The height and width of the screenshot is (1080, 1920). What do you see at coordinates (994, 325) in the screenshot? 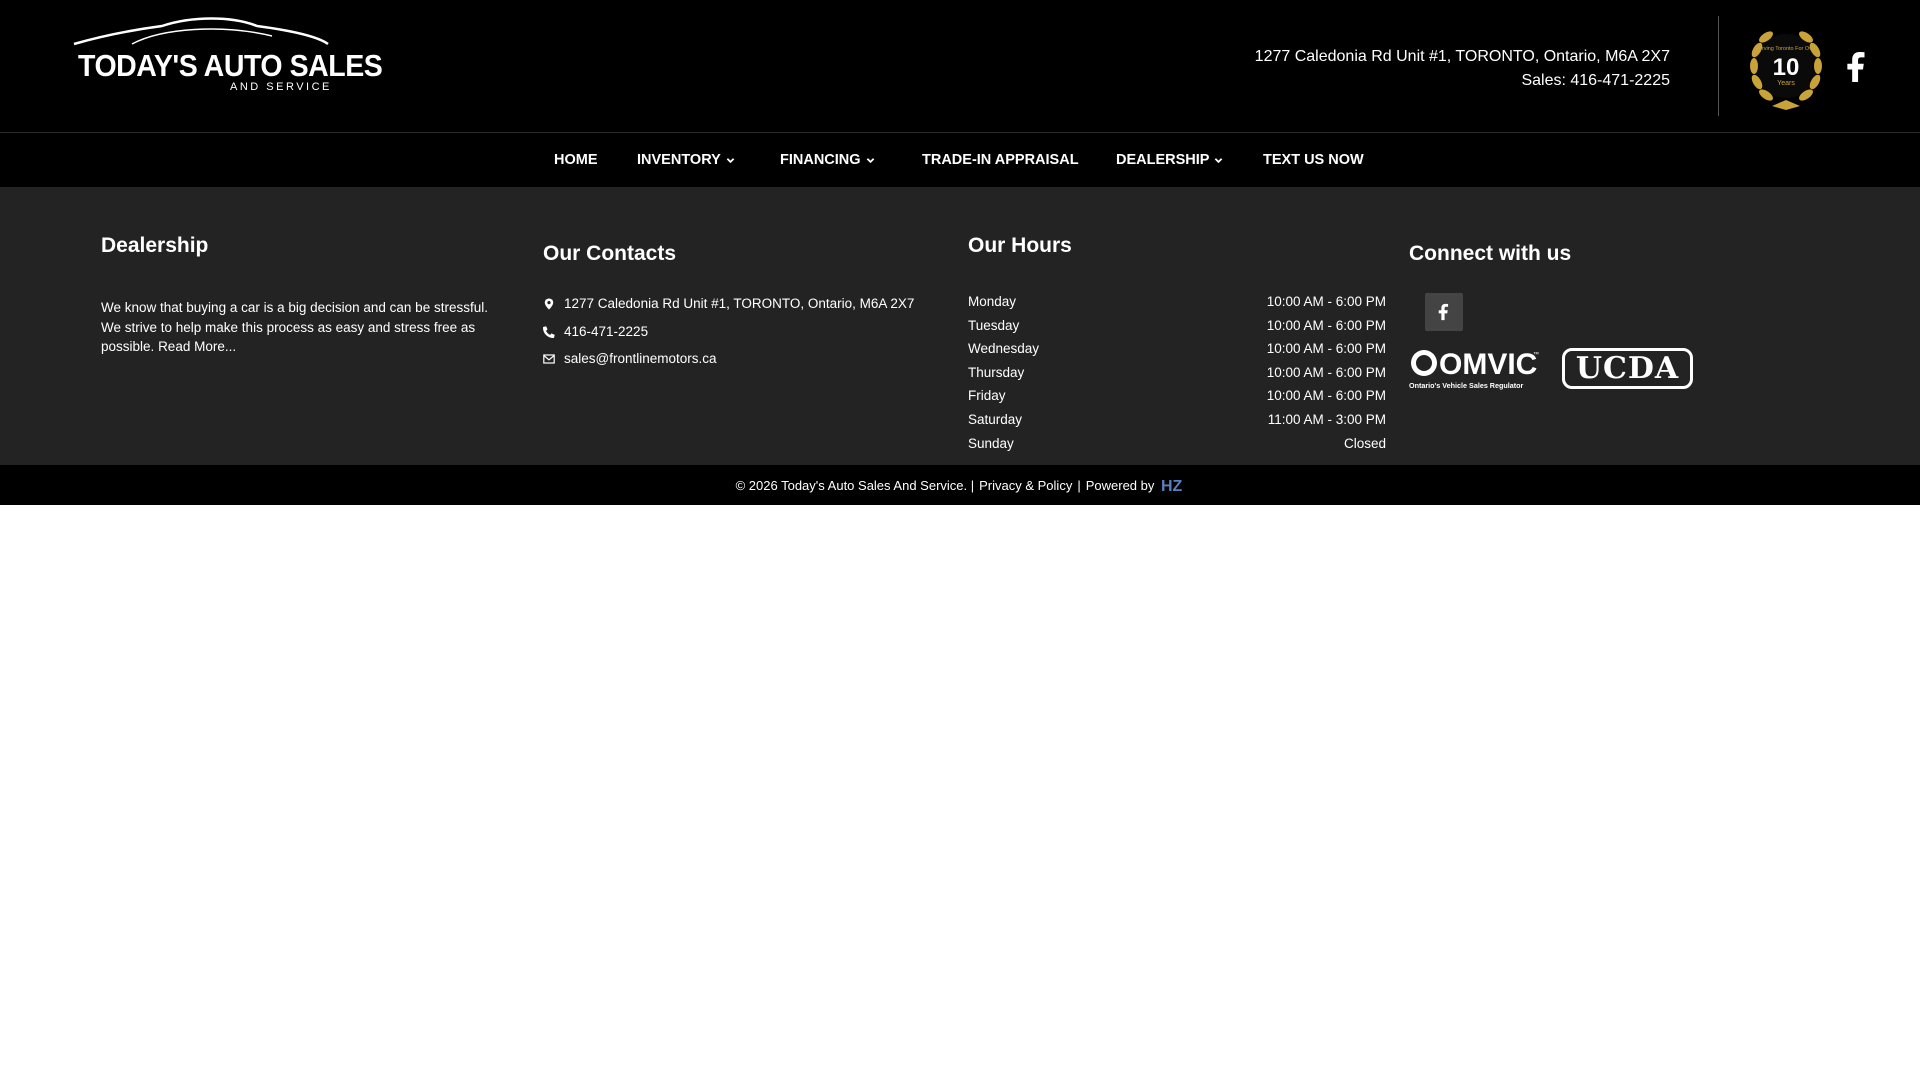
I see `hours-day: Tuesday` at bounding box center [994, 325].